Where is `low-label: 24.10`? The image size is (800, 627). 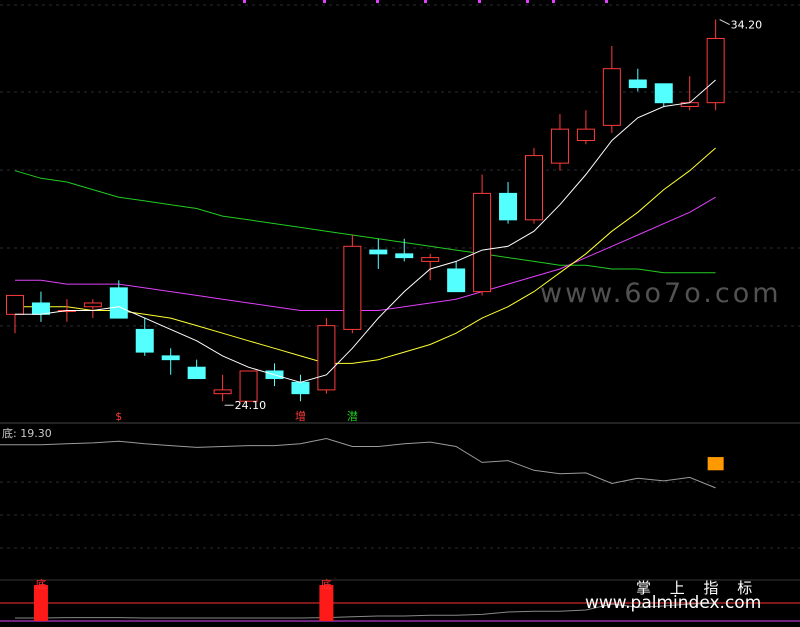 low-label: 24.10 is located at coordinates (251, 405).